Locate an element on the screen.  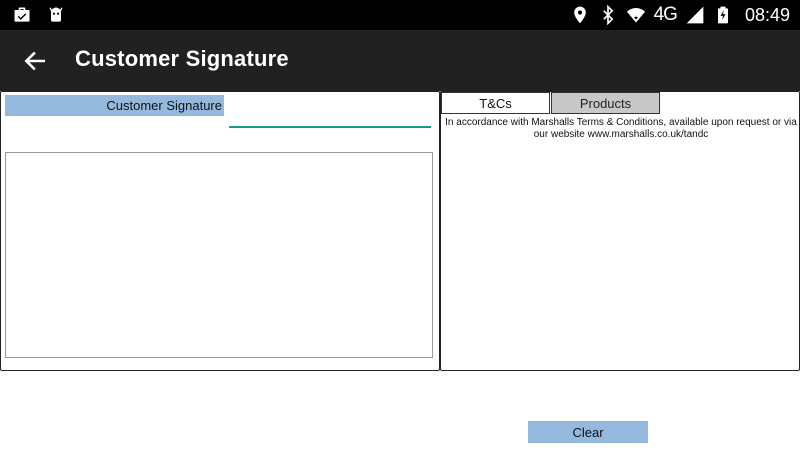
tab-tcs: T&Cs is located at coordinates (495, 103).